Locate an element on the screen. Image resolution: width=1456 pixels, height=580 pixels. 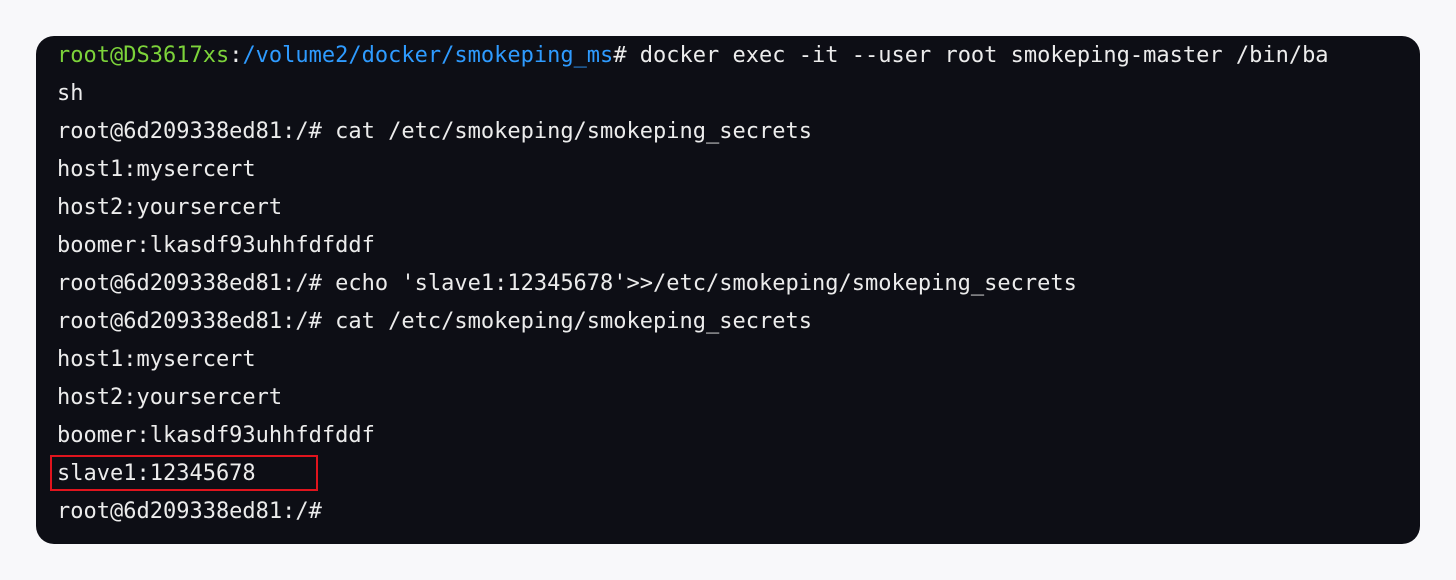
terminal-prompt-line: root@6d209338ed81:/# is located at coordinates (189, 511).